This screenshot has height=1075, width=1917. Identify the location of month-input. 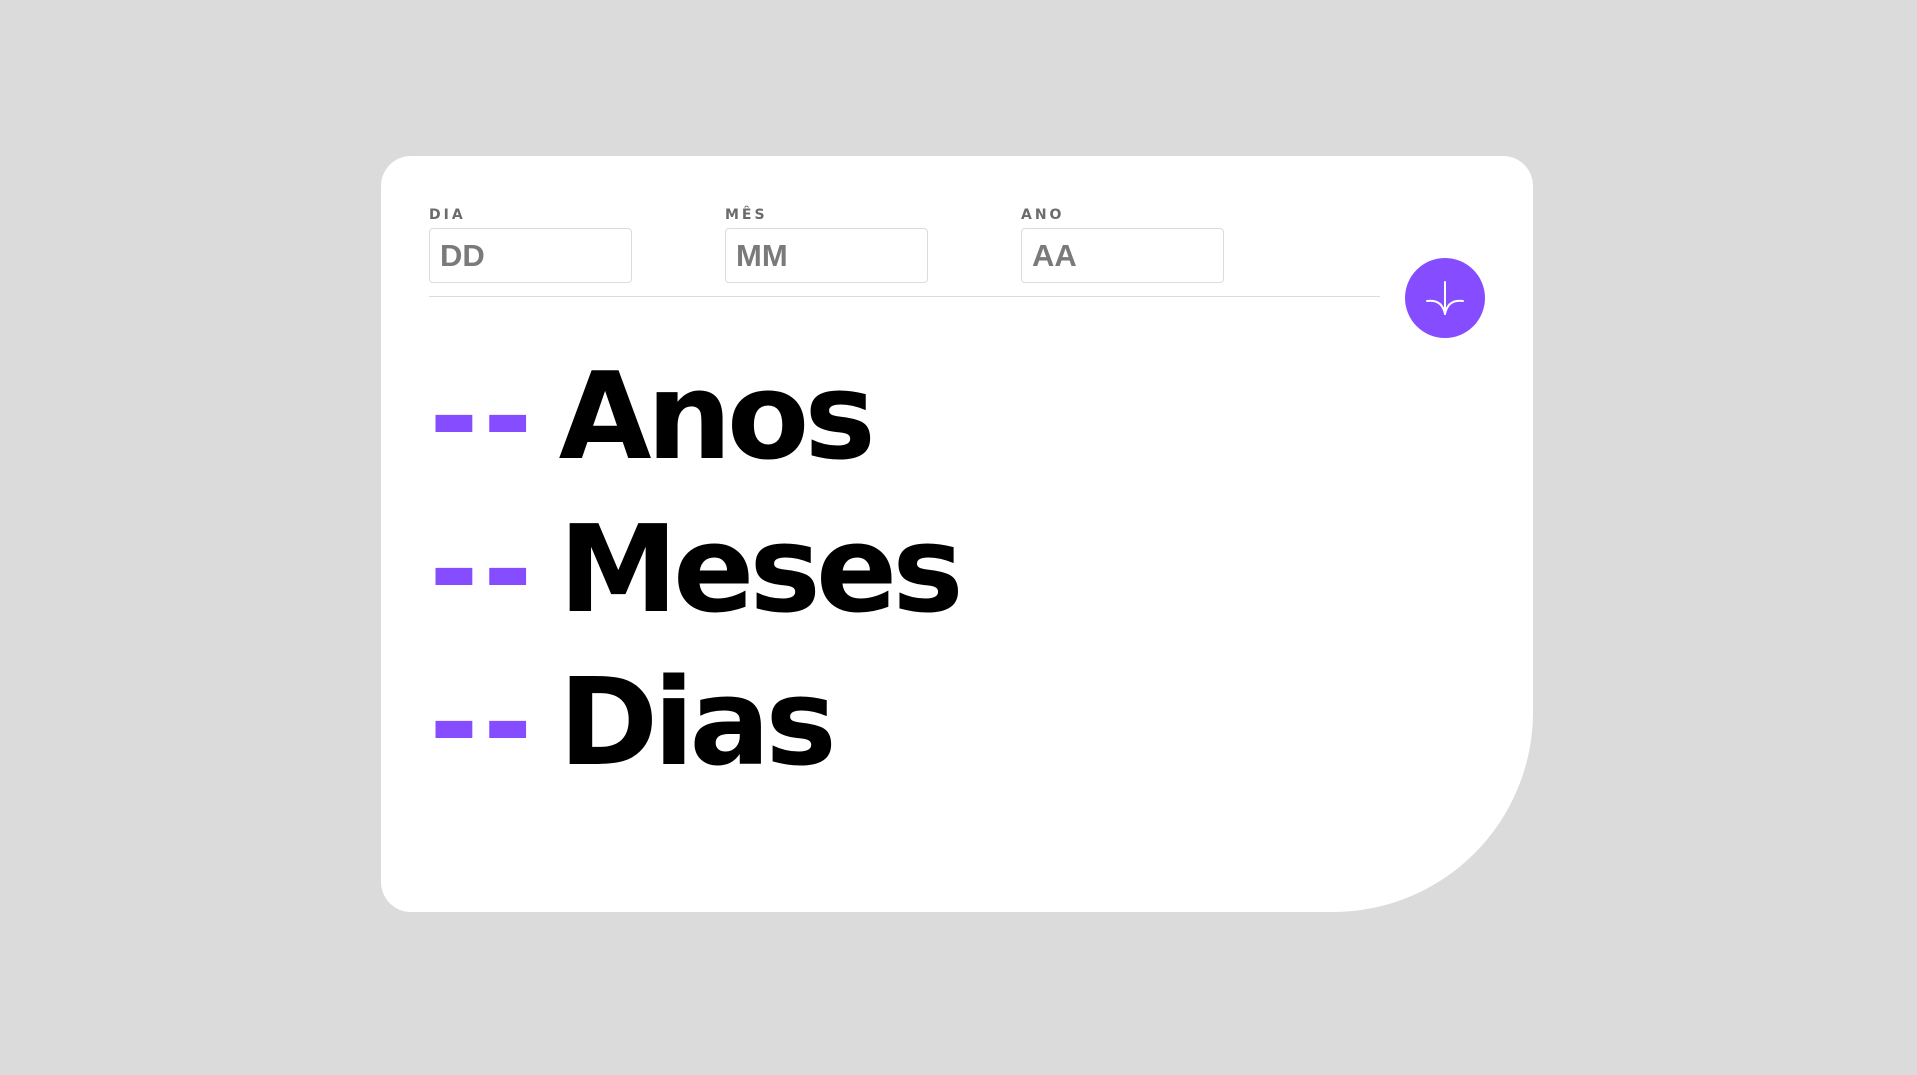
(826, 255).